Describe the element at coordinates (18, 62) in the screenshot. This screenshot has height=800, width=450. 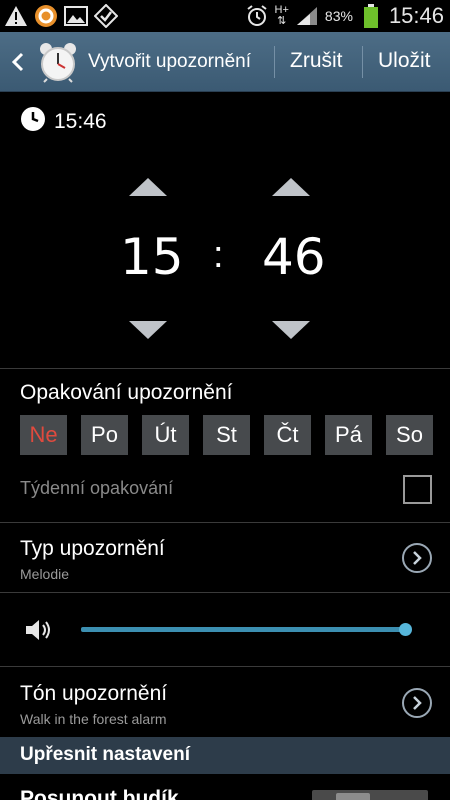
I see `back-icon` at that location.